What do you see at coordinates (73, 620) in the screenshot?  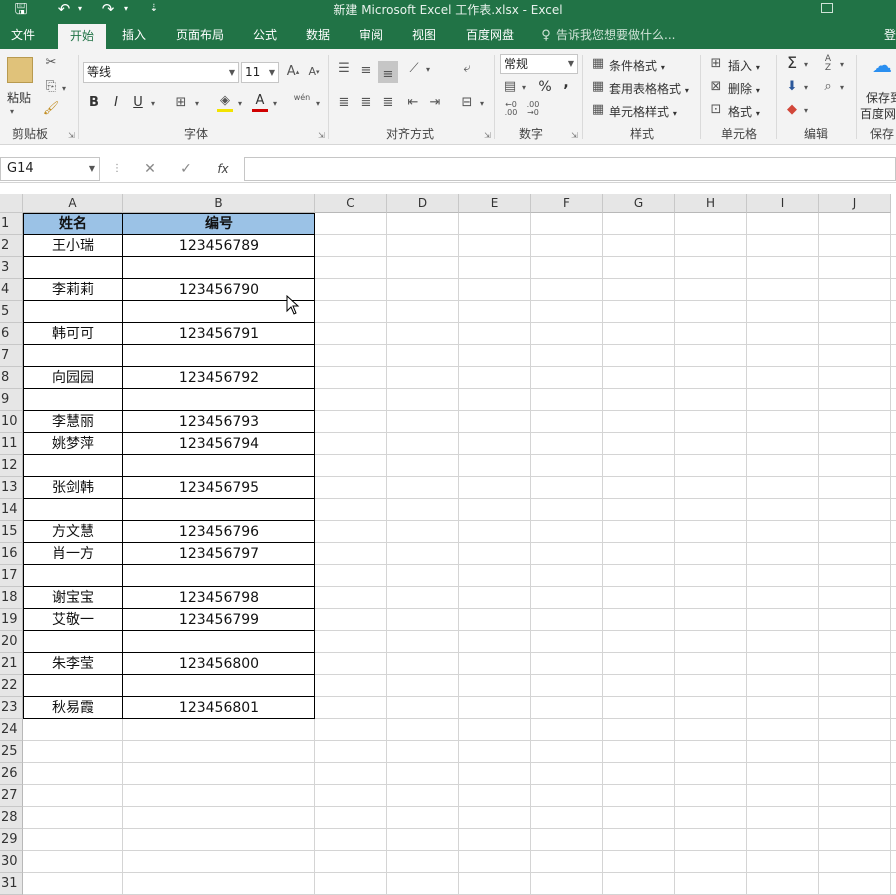 I see `table-cell: 艾敬一` at bounding box center [73, 620].